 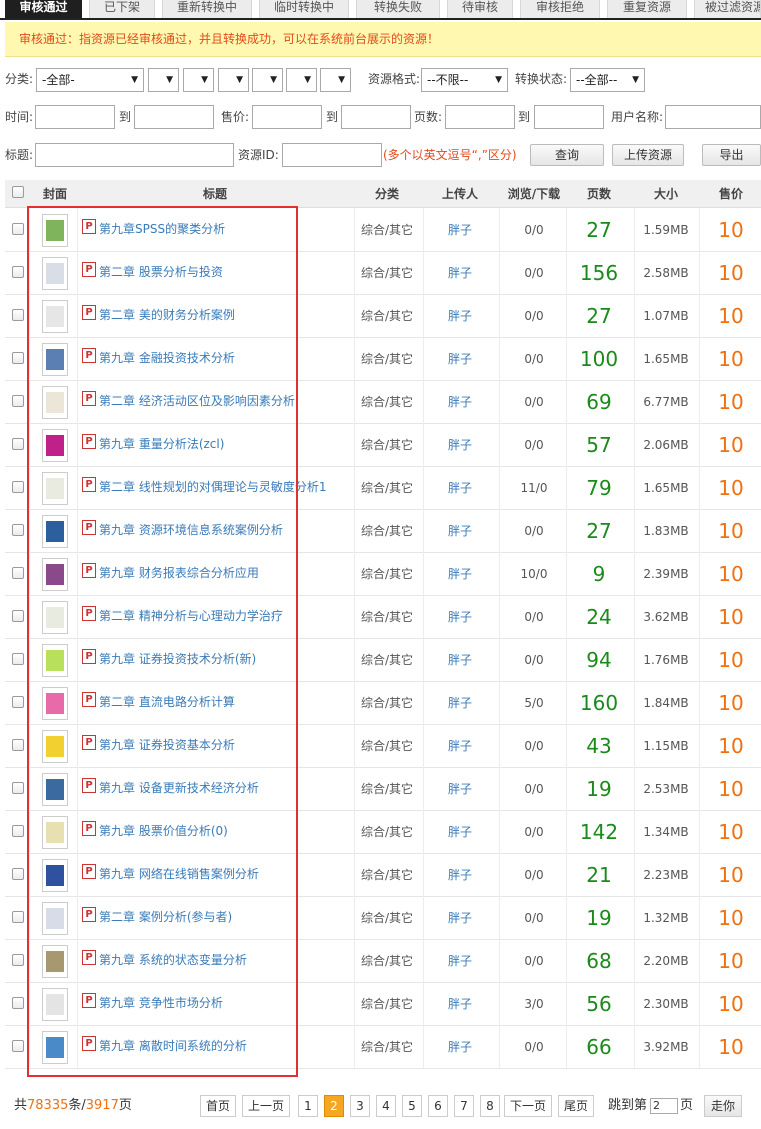 I want to click on page-number-button: 7, so click(x=464, y=1106).